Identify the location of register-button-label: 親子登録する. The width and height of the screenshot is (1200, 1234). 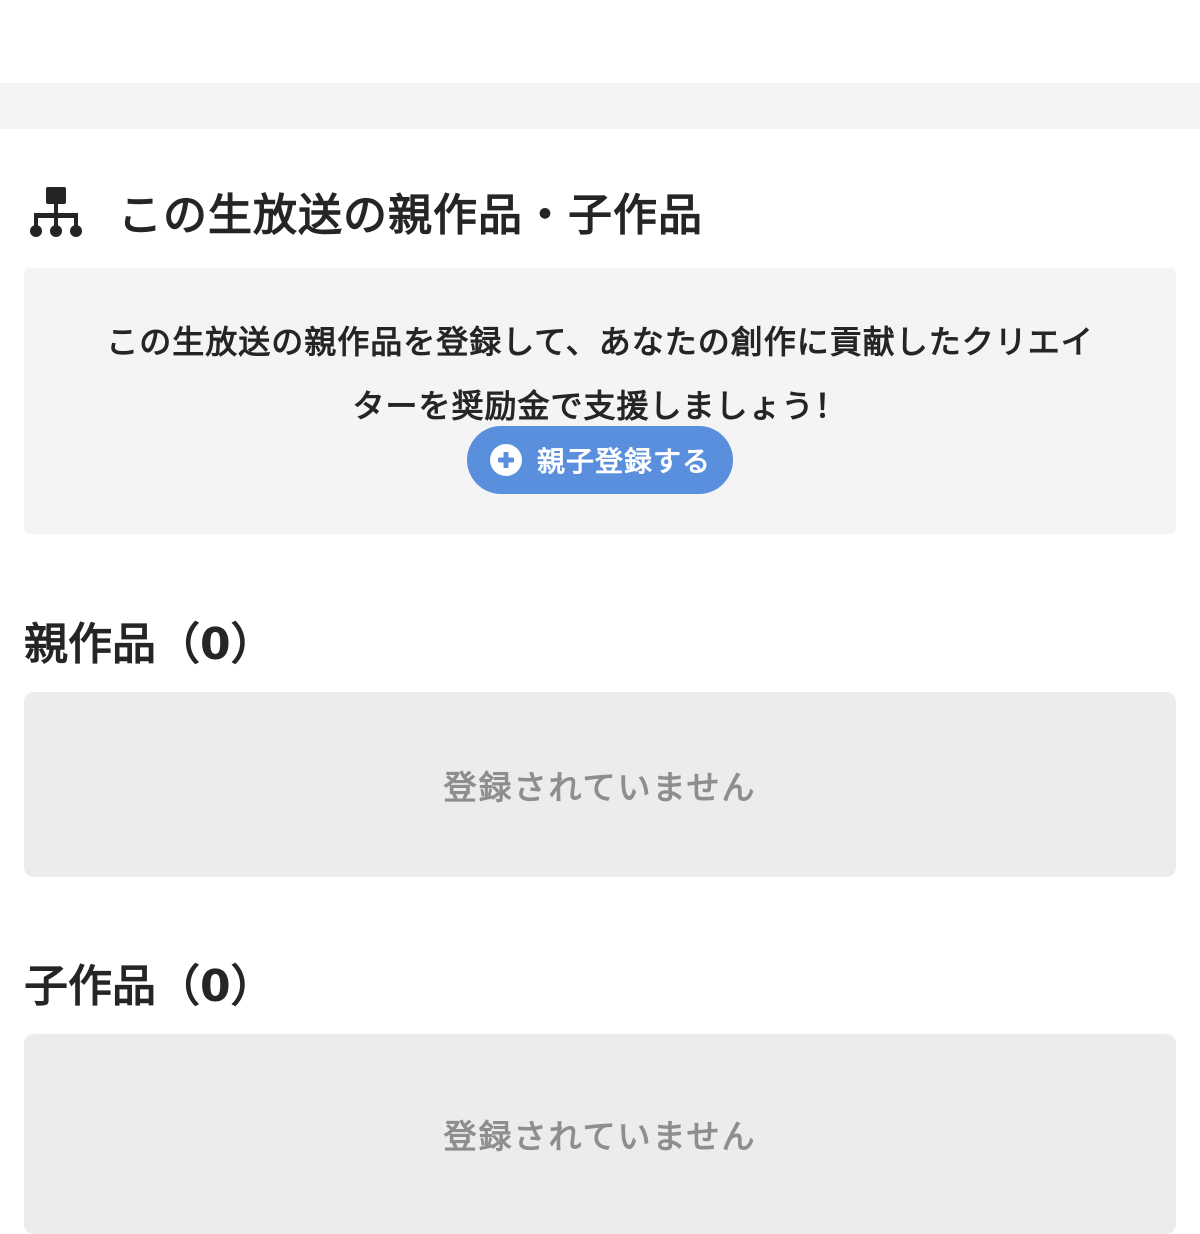
(623, 461).